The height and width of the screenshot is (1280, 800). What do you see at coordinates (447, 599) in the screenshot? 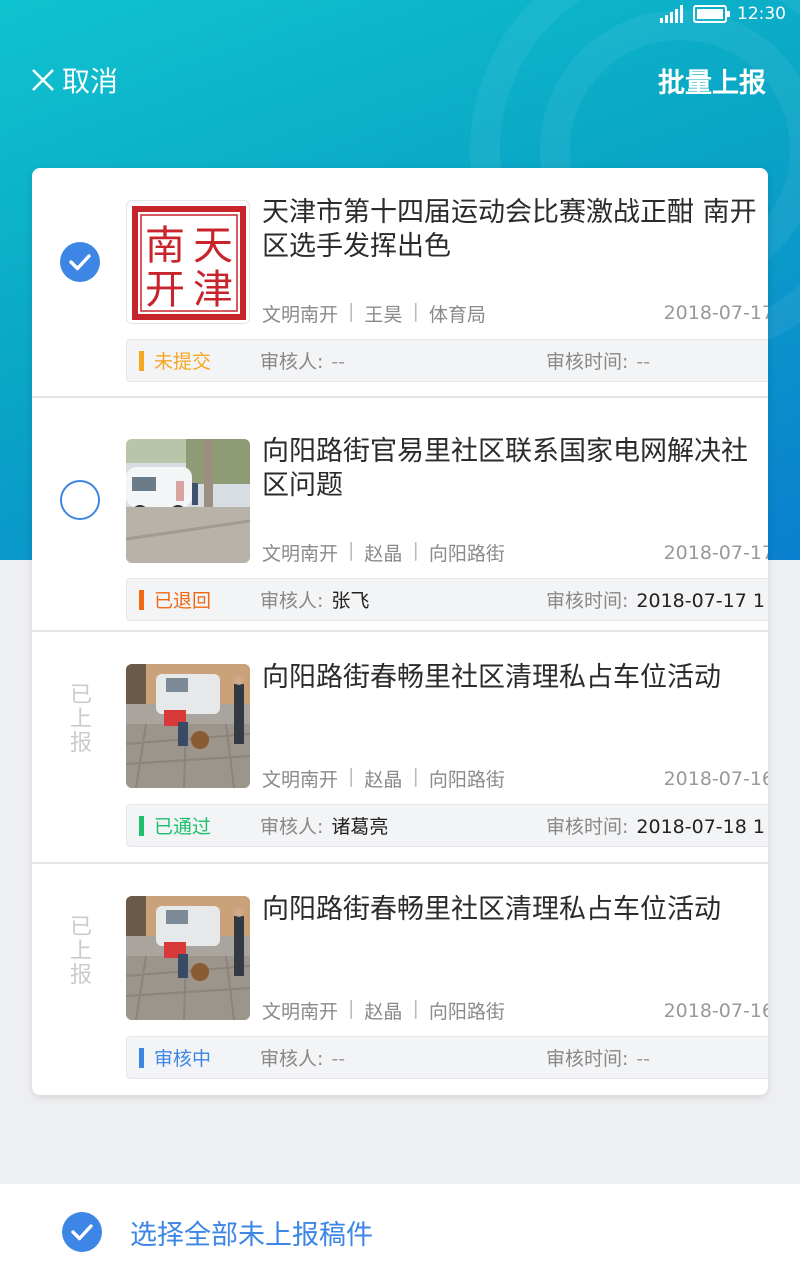
I see `review-status-row: 已退回 审核人: 张飞 审核时间: 2018-07-17 1` at bounding box center [447, 599].